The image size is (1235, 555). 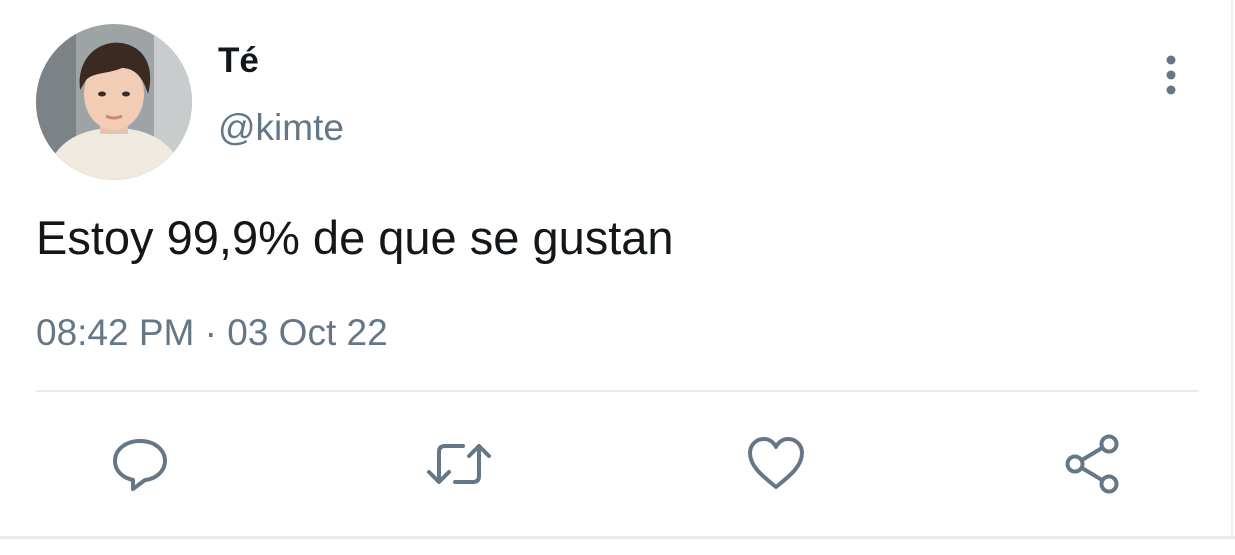 I want to click on retweet-button, so click(x=459, y=464).